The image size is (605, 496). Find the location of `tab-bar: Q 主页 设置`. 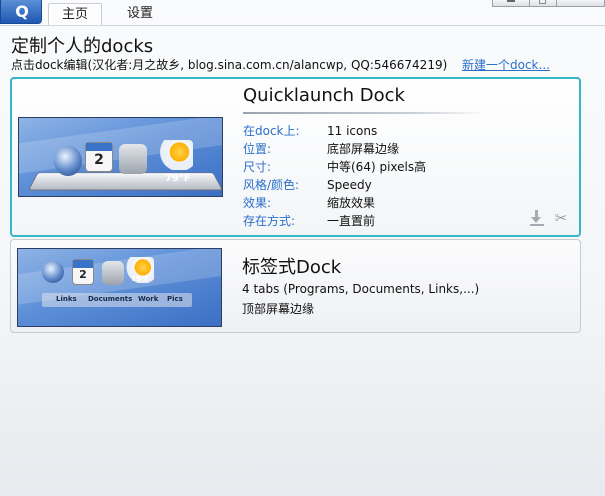

tab-bar: Q 主页 设置 is located at coordinates (302, 13).